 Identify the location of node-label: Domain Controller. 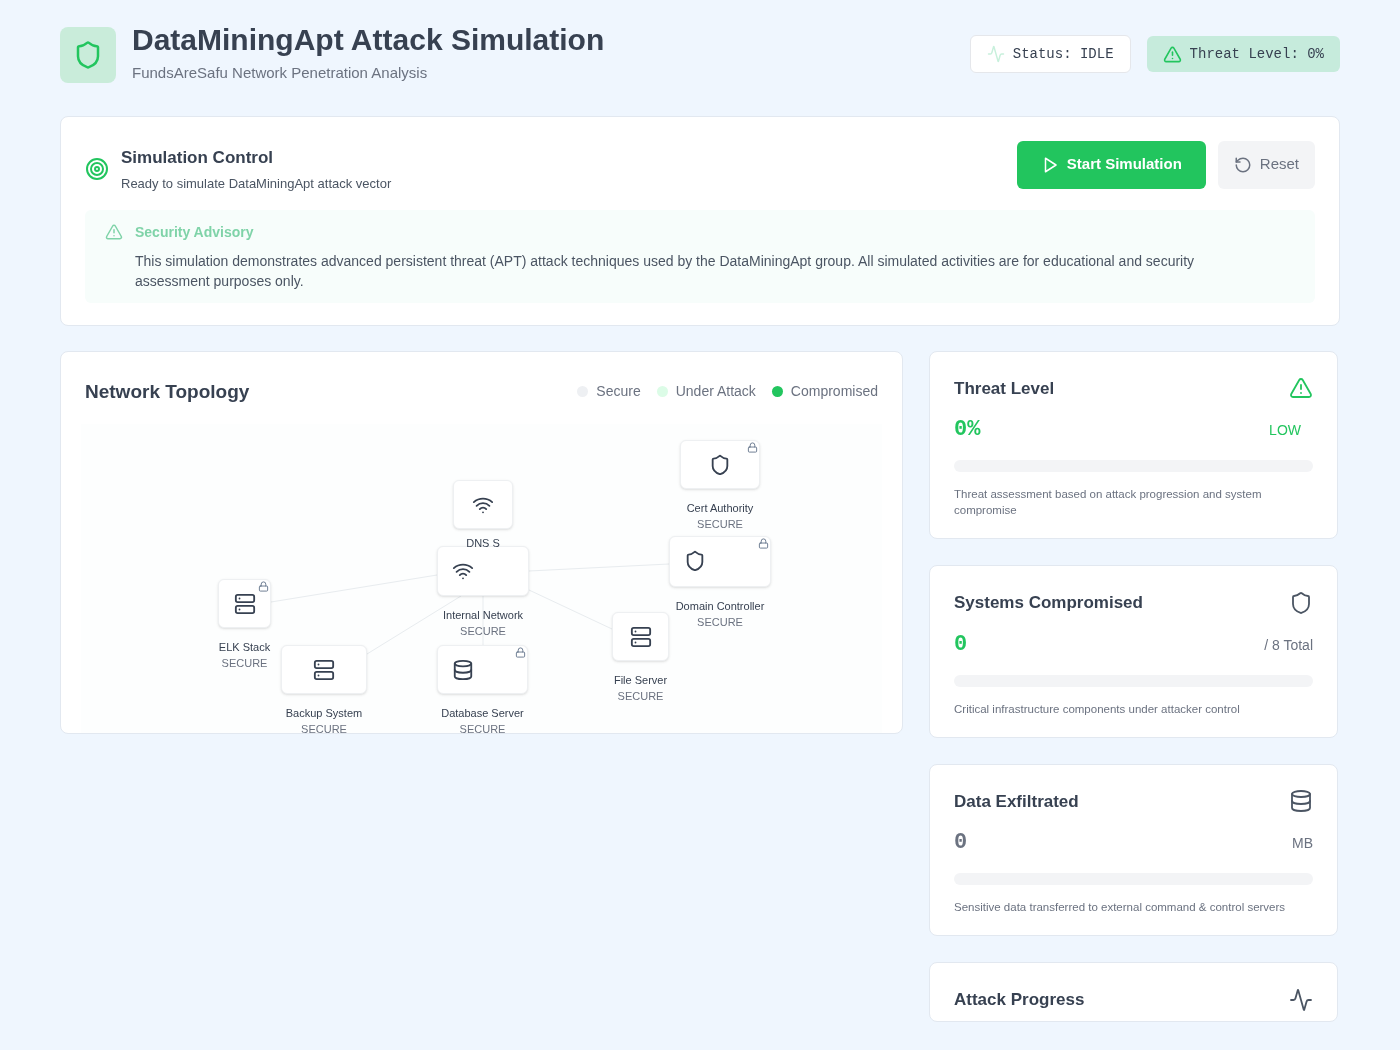
(720, 606).